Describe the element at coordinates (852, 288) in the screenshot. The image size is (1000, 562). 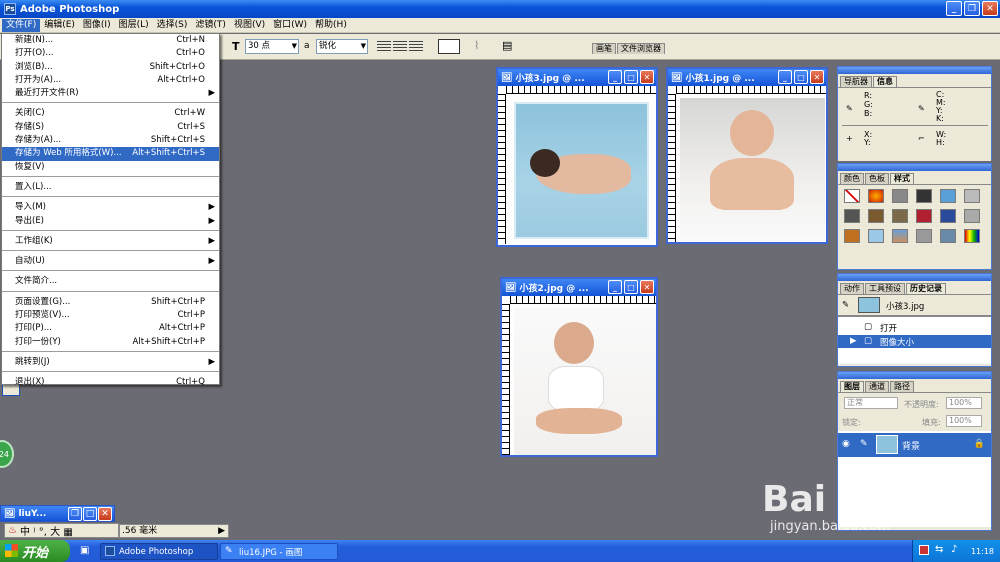
I see `tab-actions: 动作` at that location.